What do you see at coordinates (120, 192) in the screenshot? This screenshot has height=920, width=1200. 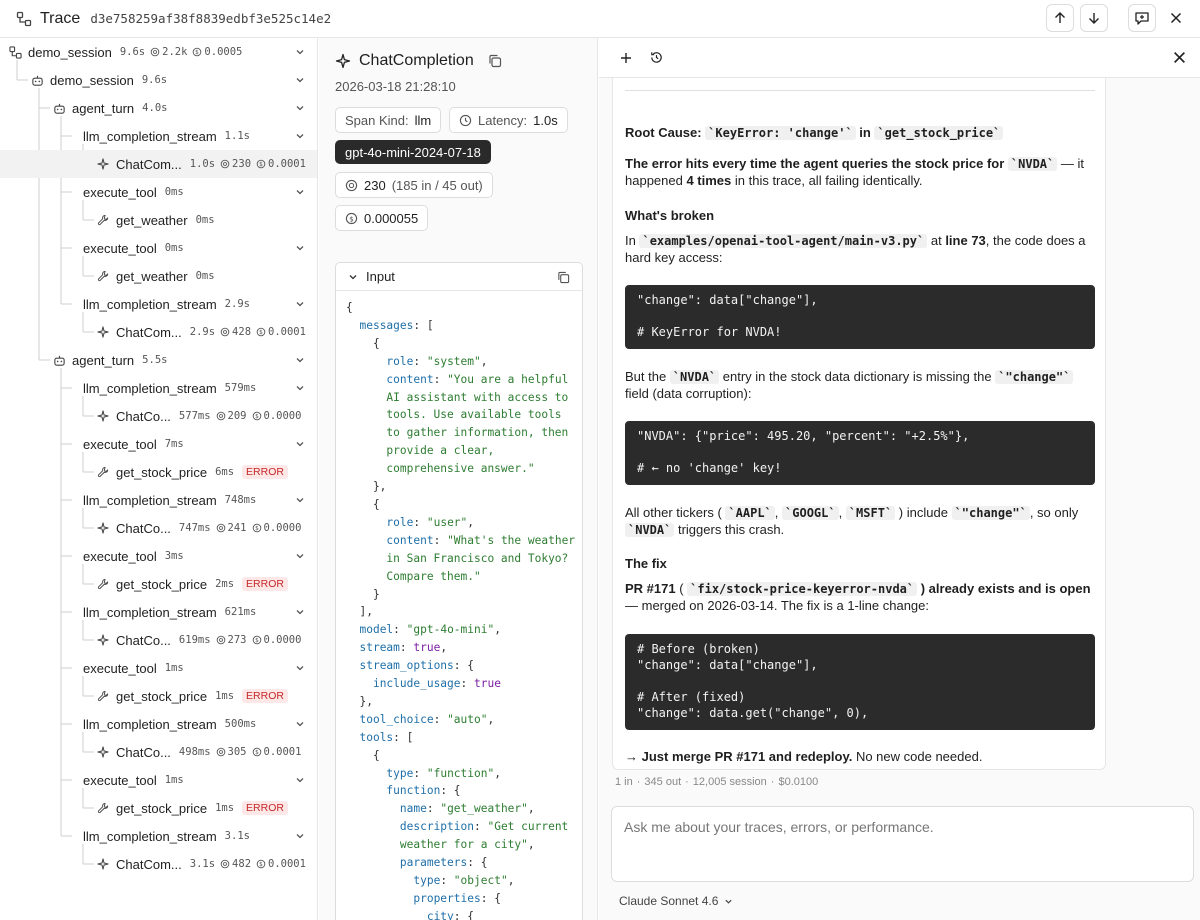 I see `tree-row-name: execute_tool` at bounding box center [120, 192].